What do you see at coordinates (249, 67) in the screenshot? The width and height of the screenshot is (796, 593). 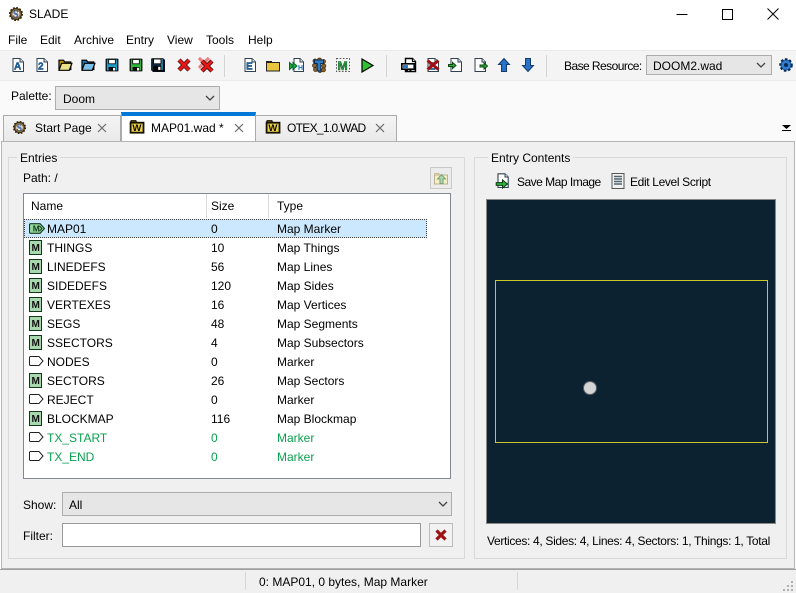 I see `svg-text: E` at bounding box center [249, 67].